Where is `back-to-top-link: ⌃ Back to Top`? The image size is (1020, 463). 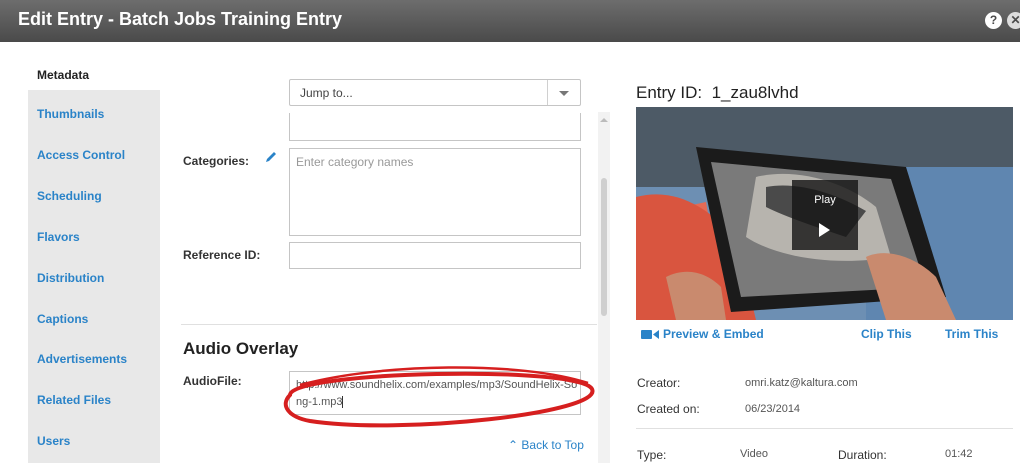
back-to-top-link: ⌃ Back to Top is located at coordinates (546, 445).